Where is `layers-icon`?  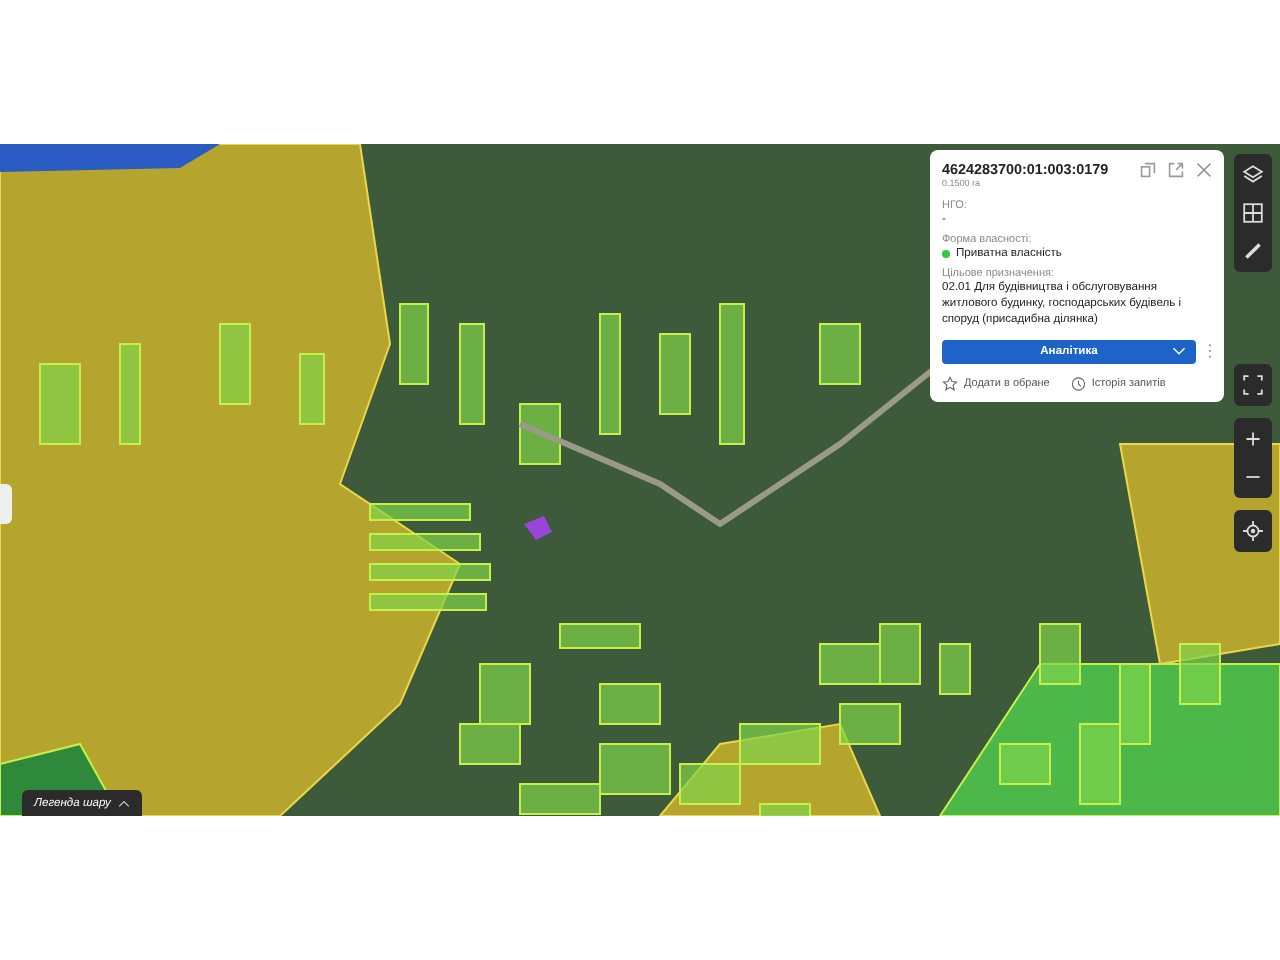 layers-icon is located at coordinates (1253, 175).